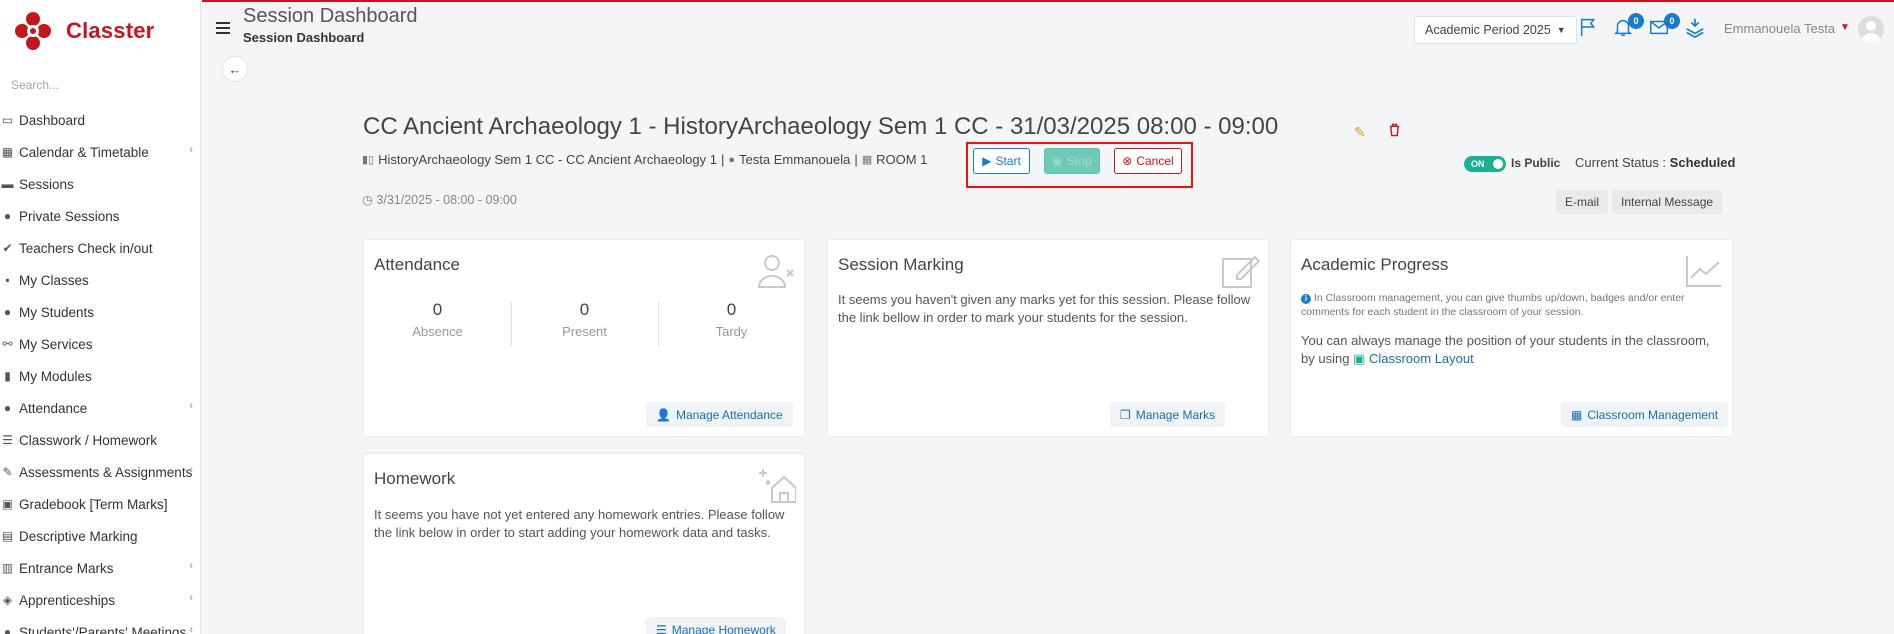 This screenshot has height=634, width=1894. I want to click on current-status: Current Status : Scheduled, so click(1655, 162).